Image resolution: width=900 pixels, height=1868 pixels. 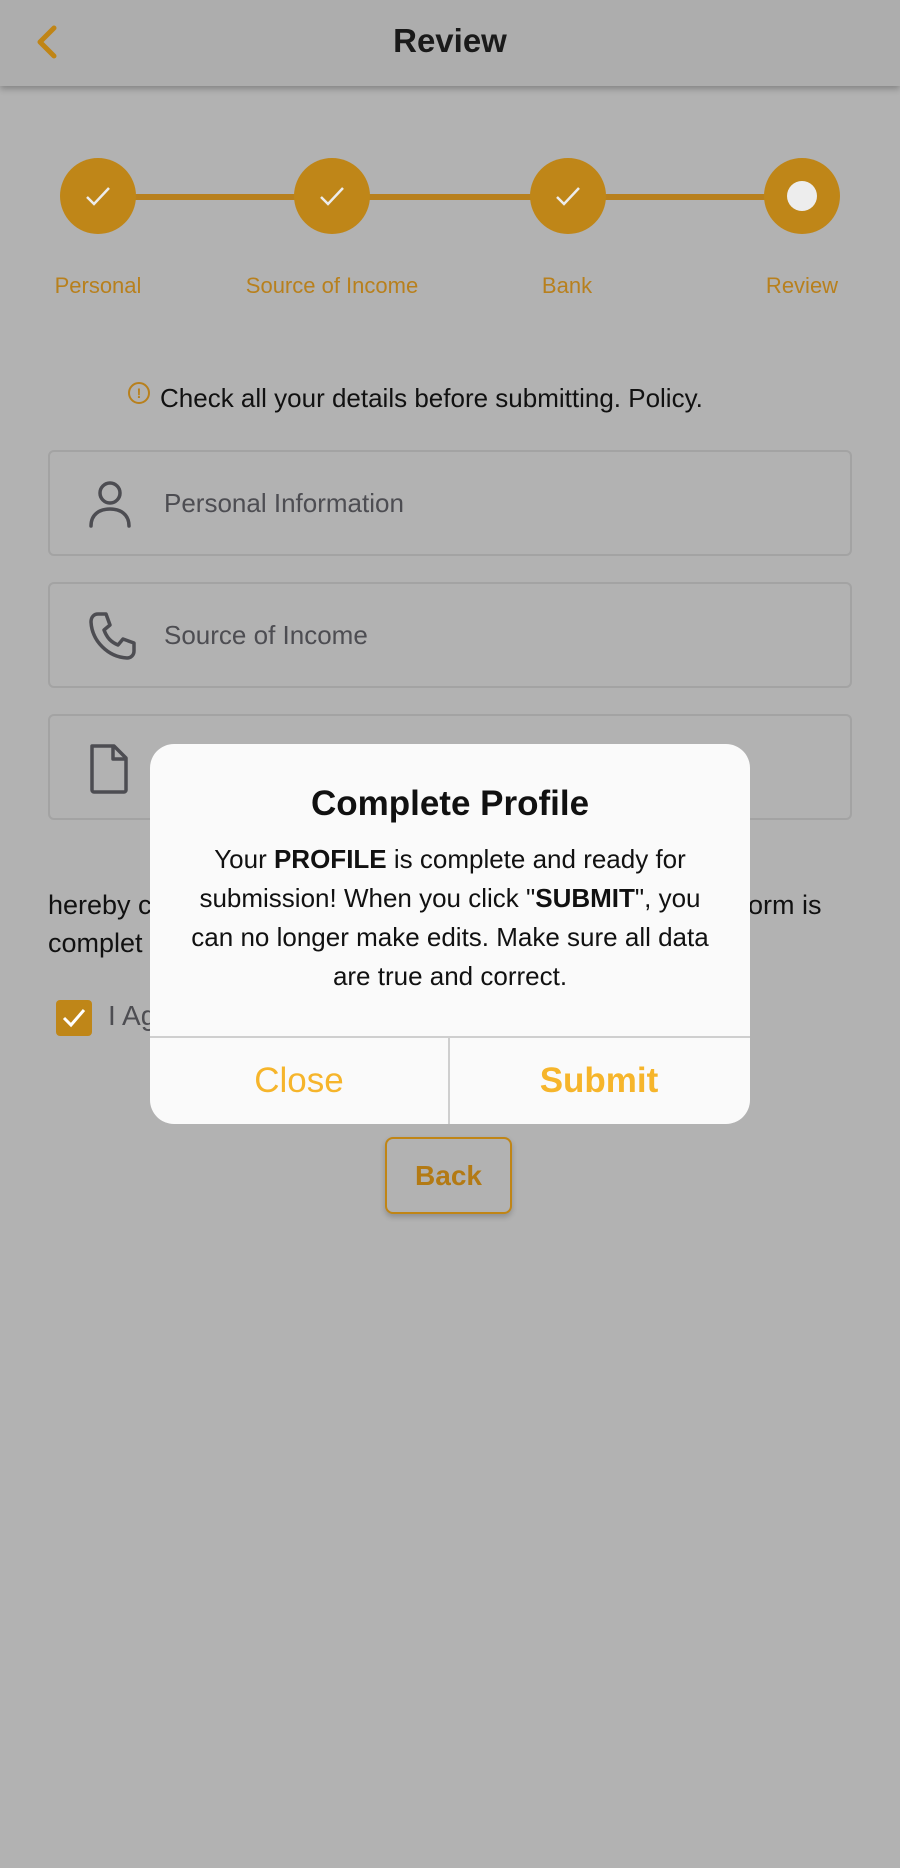 What do you see at coordinates (332, 285) in the screenshot?
I see `step-label: Source of Income` at bounding box center [332, 285].